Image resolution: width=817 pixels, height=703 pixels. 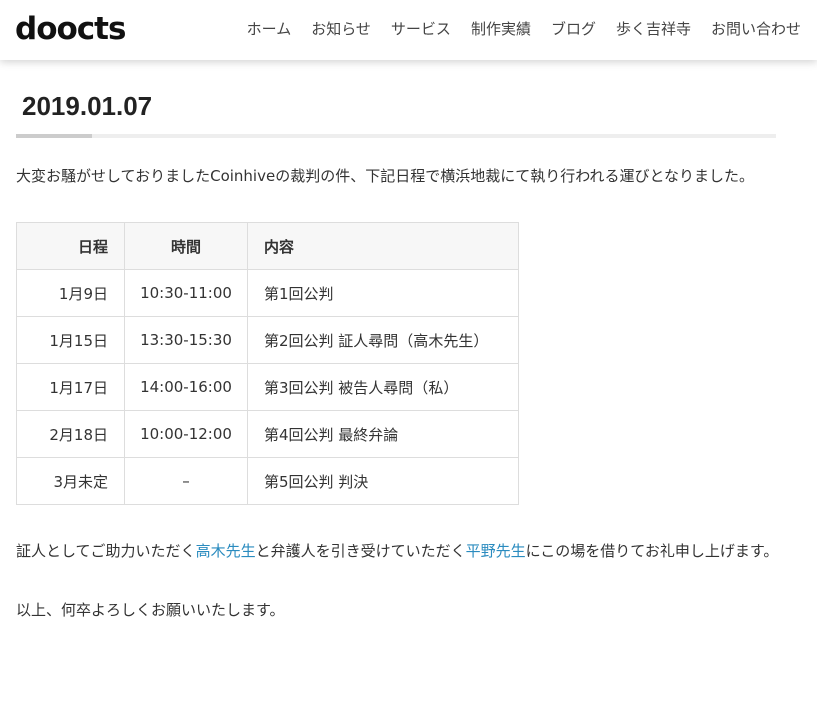 I want to click on cell-time: 10:00-12:00, so click(x=186, y=434).